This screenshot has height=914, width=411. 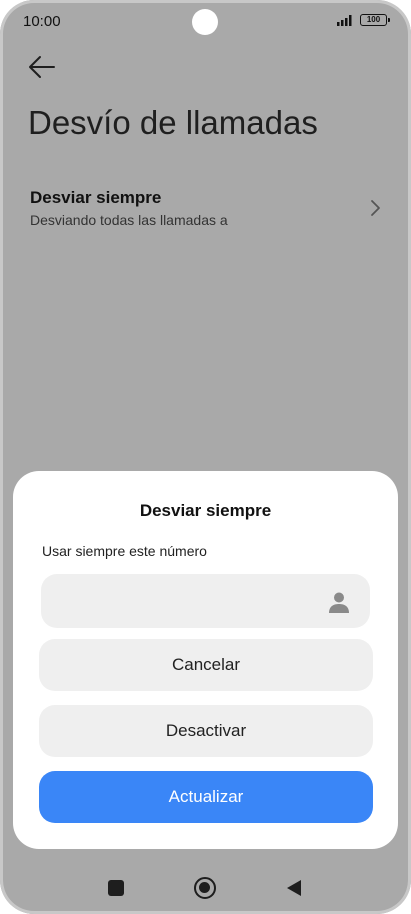 I want to click on dialog-label: Usar siempre este número, so click(x=124, y=551).